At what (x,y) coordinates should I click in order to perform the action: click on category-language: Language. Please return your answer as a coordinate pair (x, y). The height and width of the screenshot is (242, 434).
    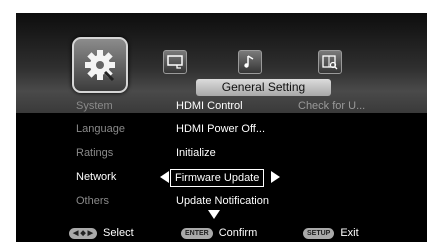
    Looking at the image, I should click on (100, 129).